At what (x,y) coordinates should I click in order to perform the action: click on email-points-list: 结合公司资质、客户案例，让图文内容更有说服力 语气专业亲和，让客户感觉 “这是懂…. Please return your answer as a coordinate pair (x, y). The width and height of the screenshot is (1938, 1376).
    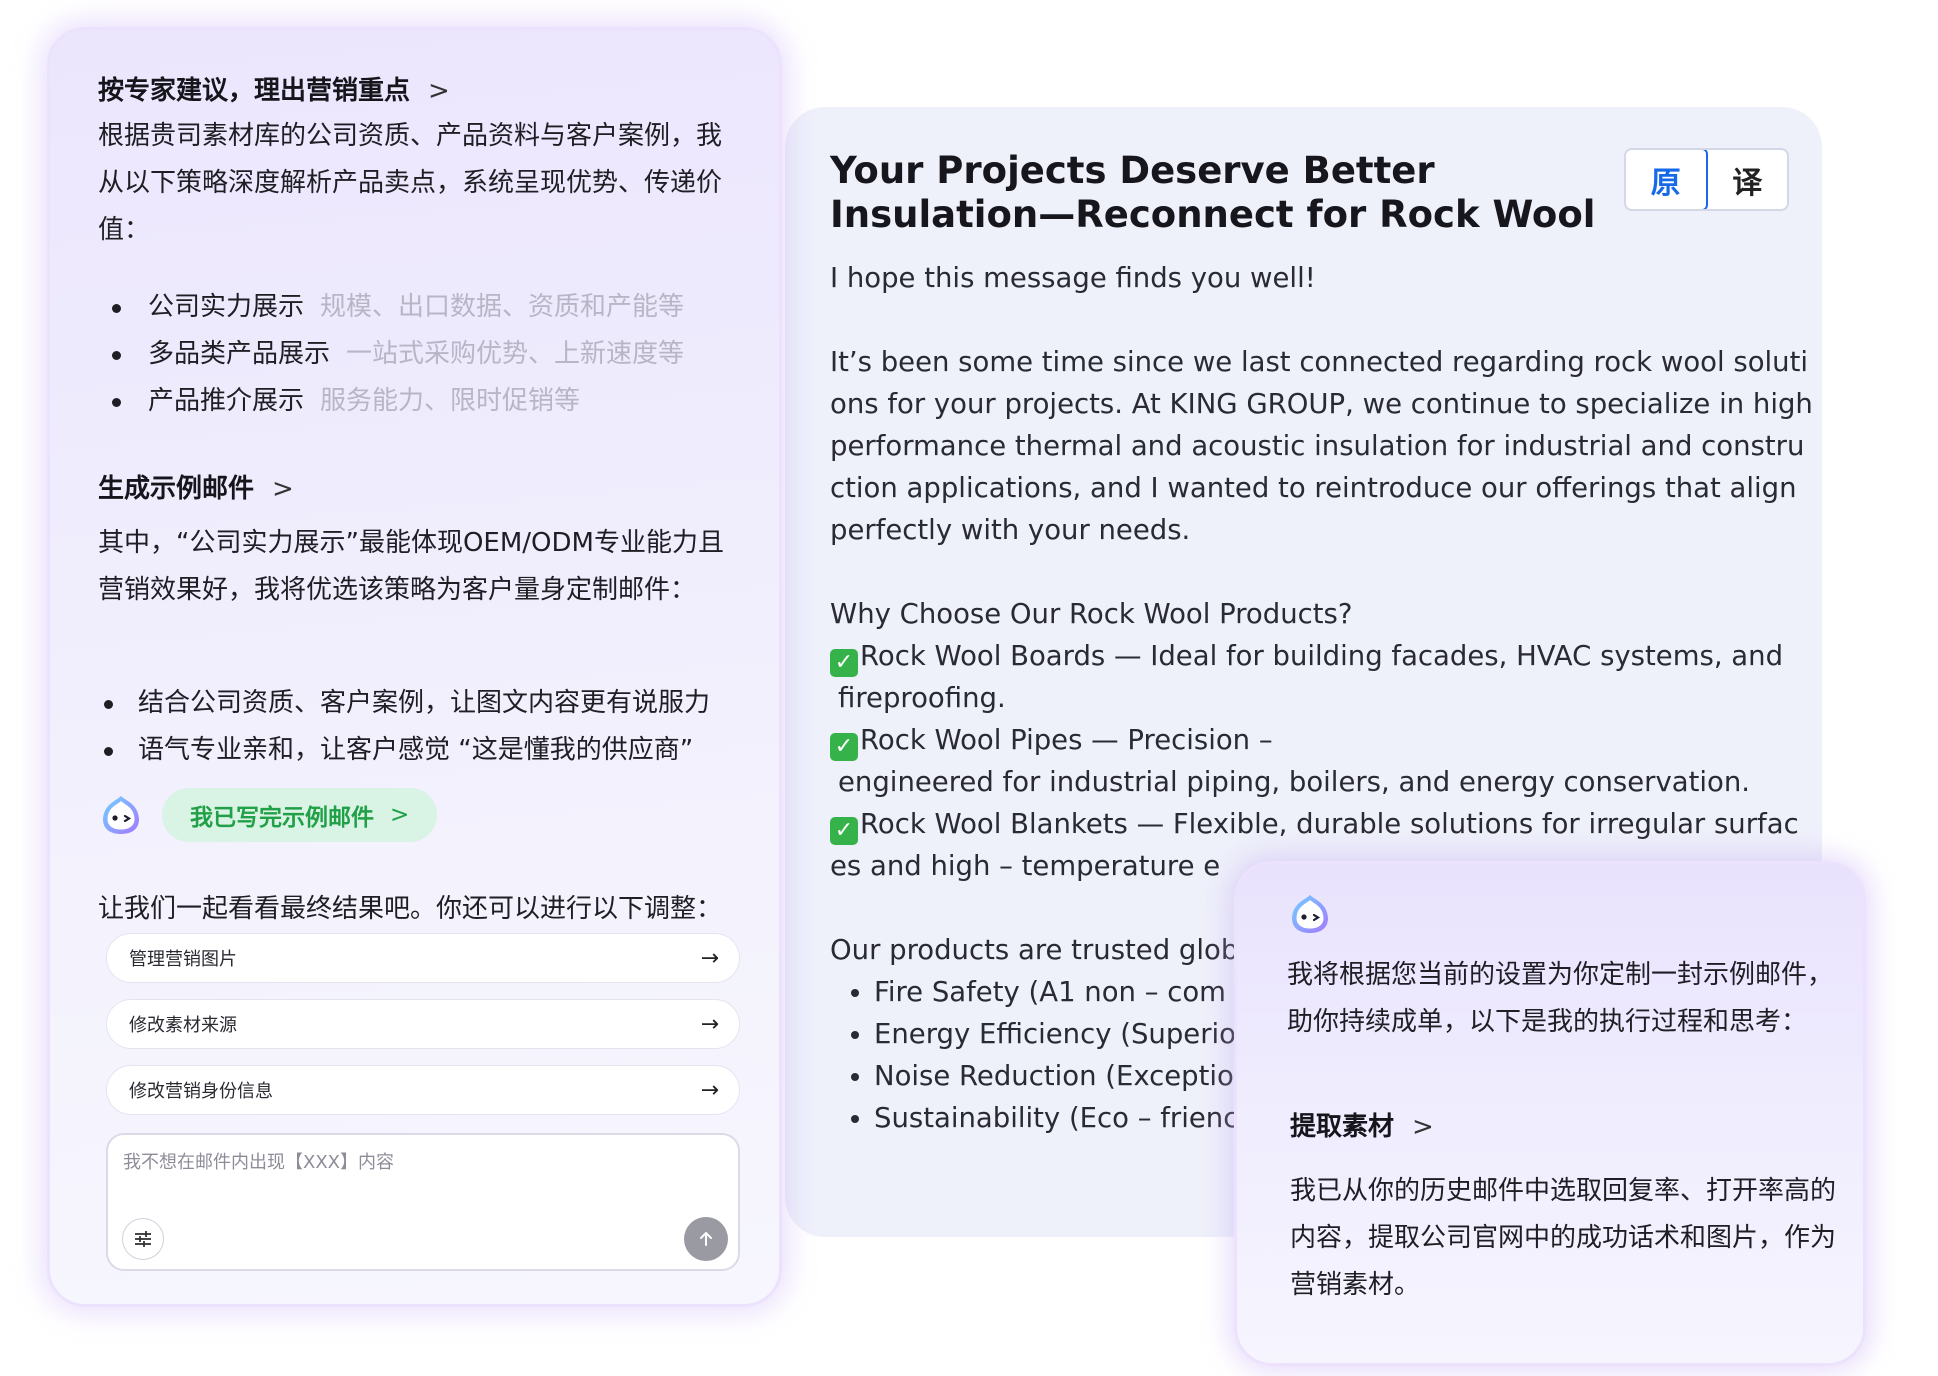
    Looking at the image, I should click on (404, 727).